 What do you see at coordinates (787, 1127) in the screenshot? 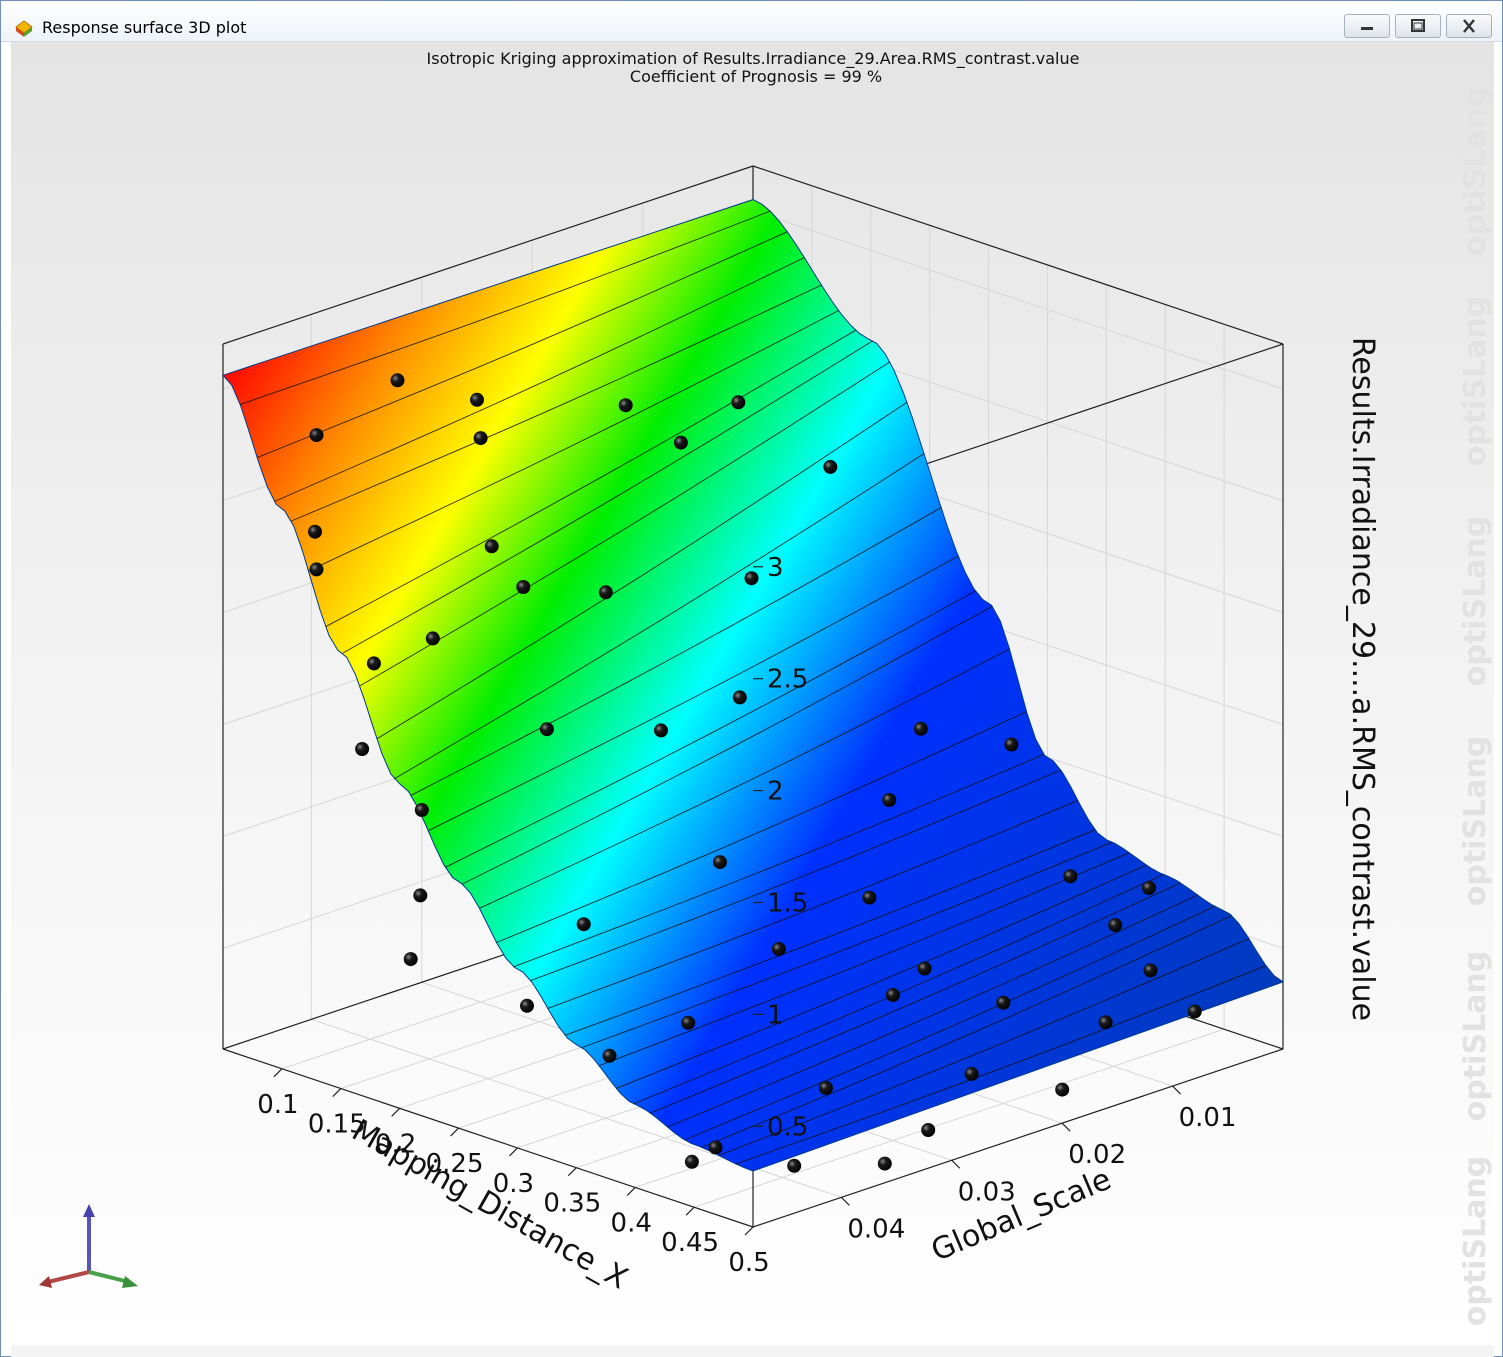
I see `z-tick-label: 0.5` at bounding box center [787, 1127].